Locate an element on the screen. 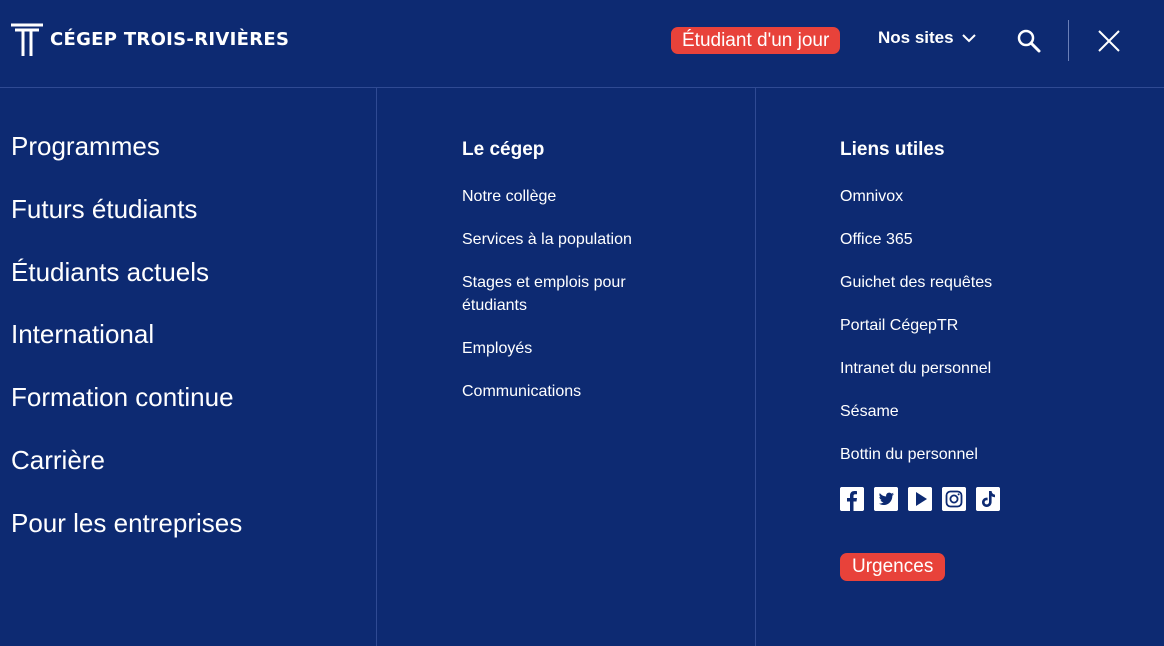 The height and width of the screenshot is (646, 1164). facebook-icon is located at coordinates (852, 499).